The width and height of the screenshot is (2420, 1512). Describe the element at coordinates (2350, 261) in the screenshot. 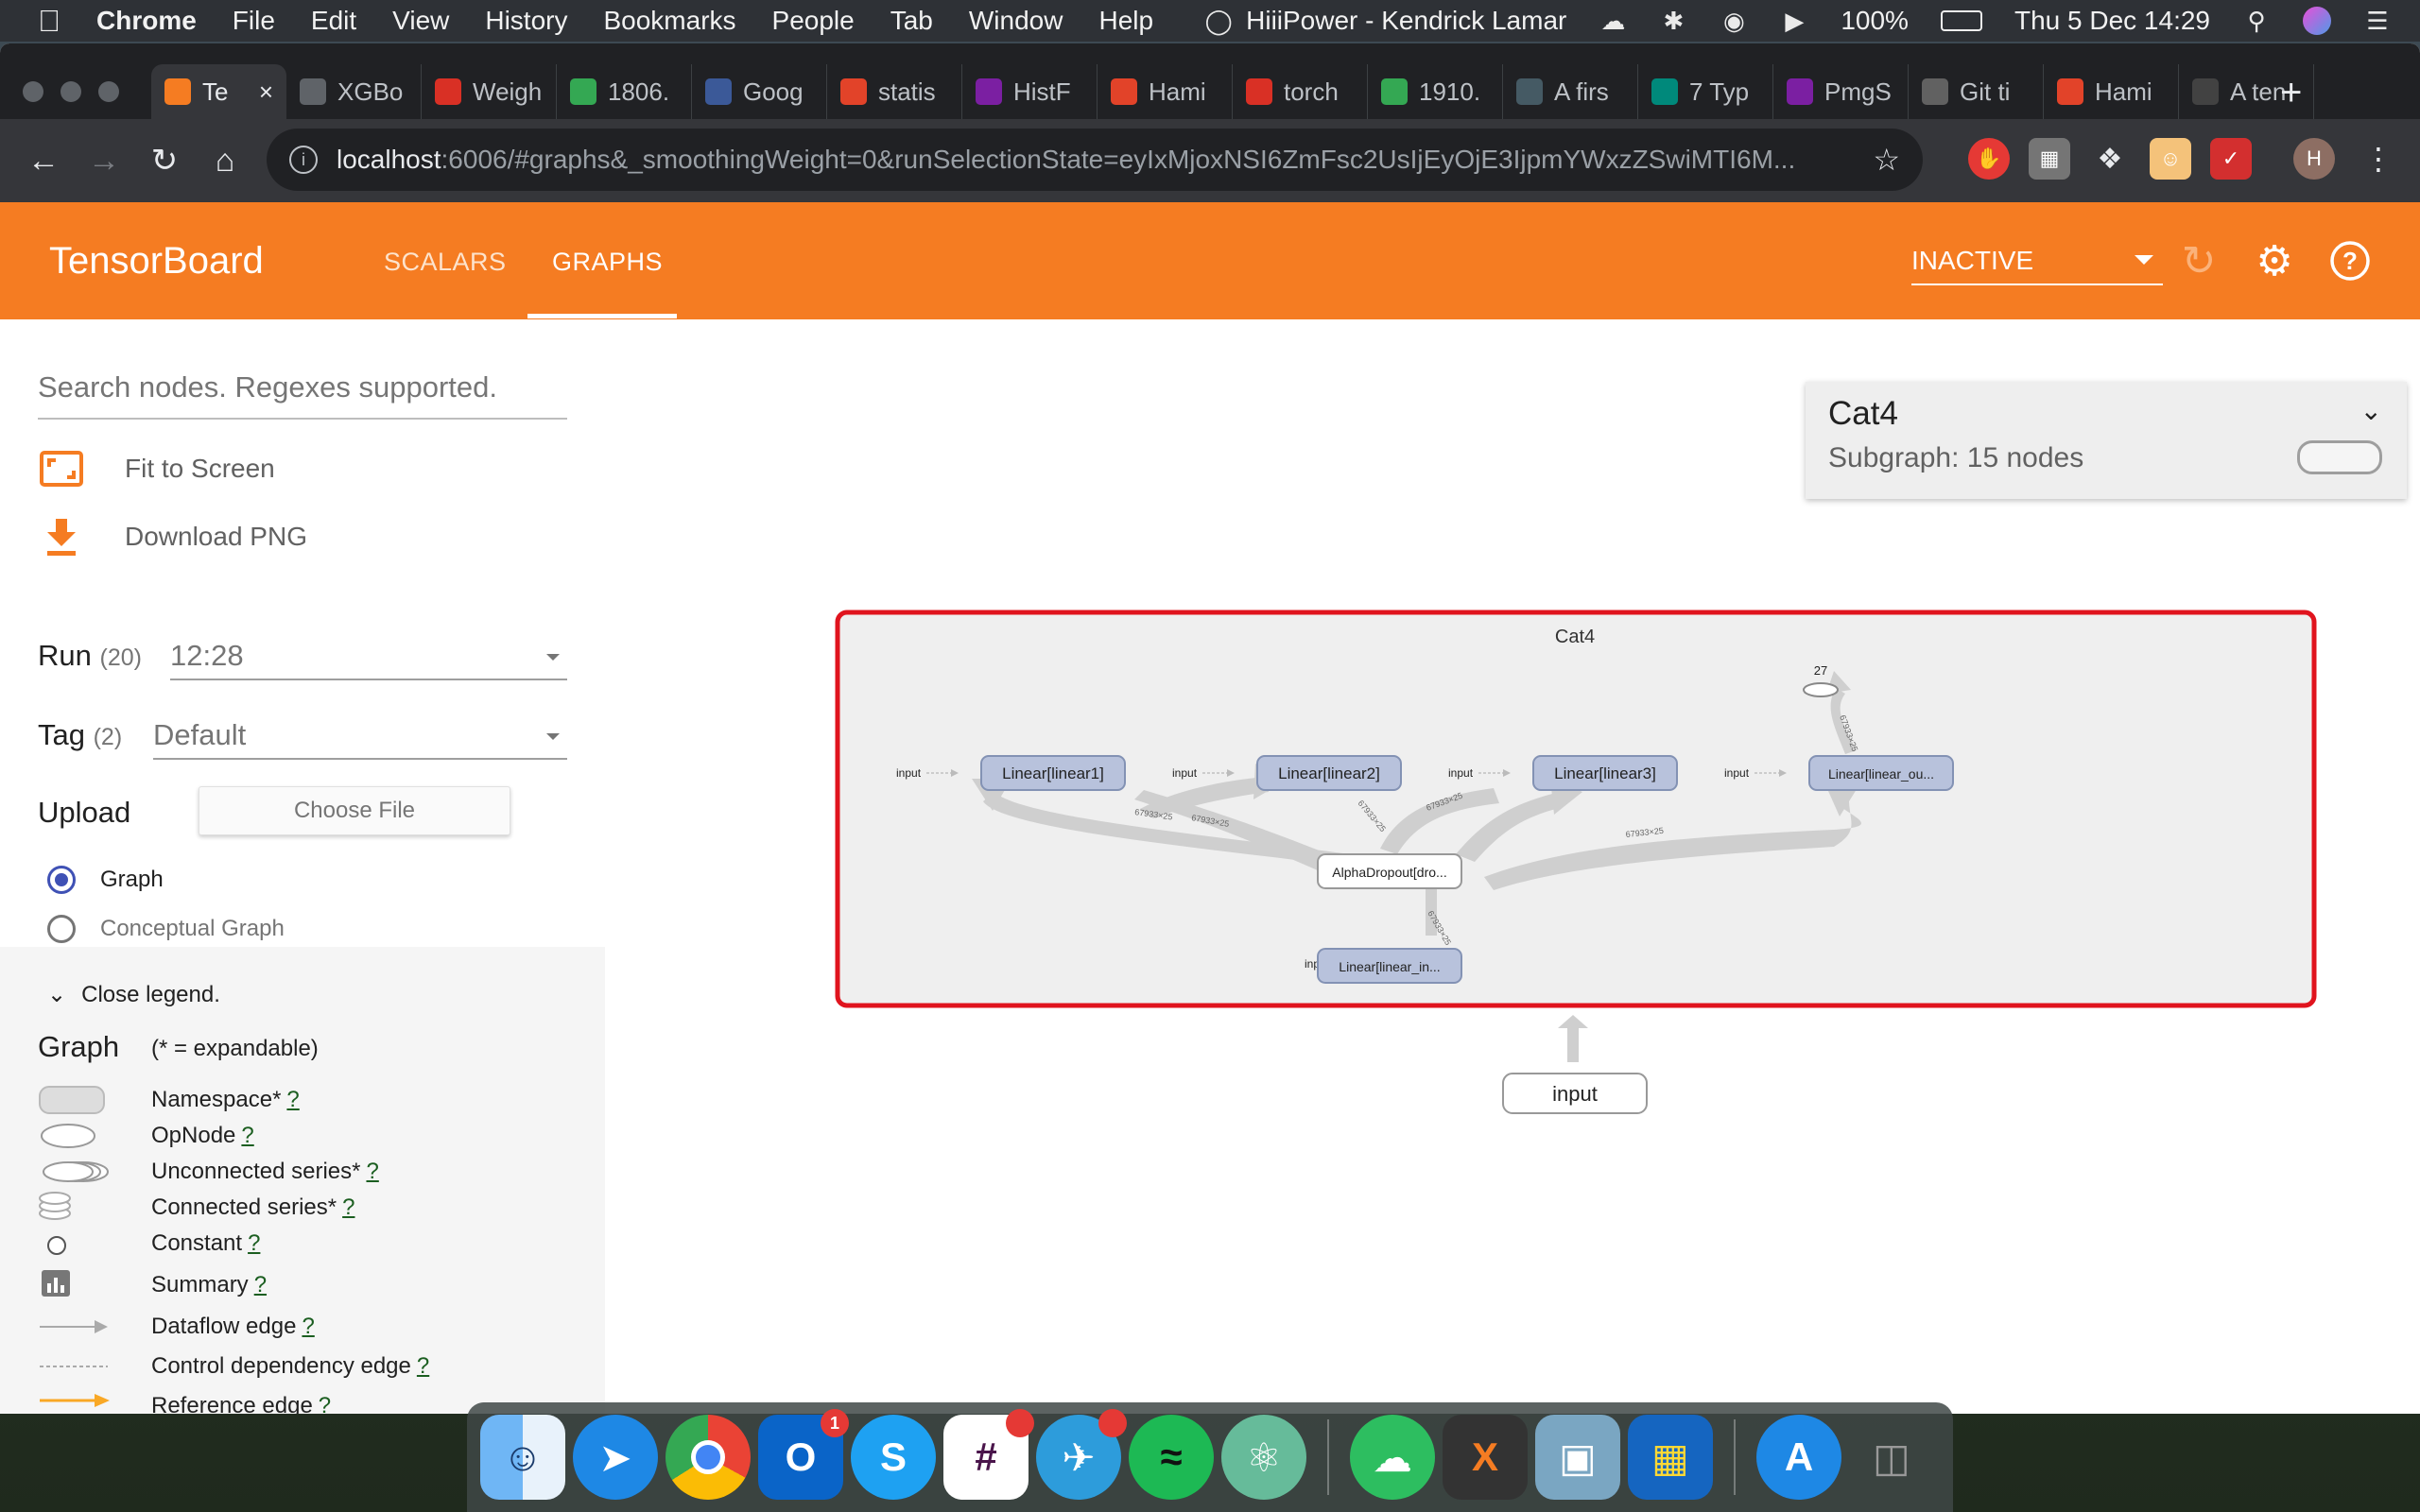

I see `help-icon: ?` at that location.